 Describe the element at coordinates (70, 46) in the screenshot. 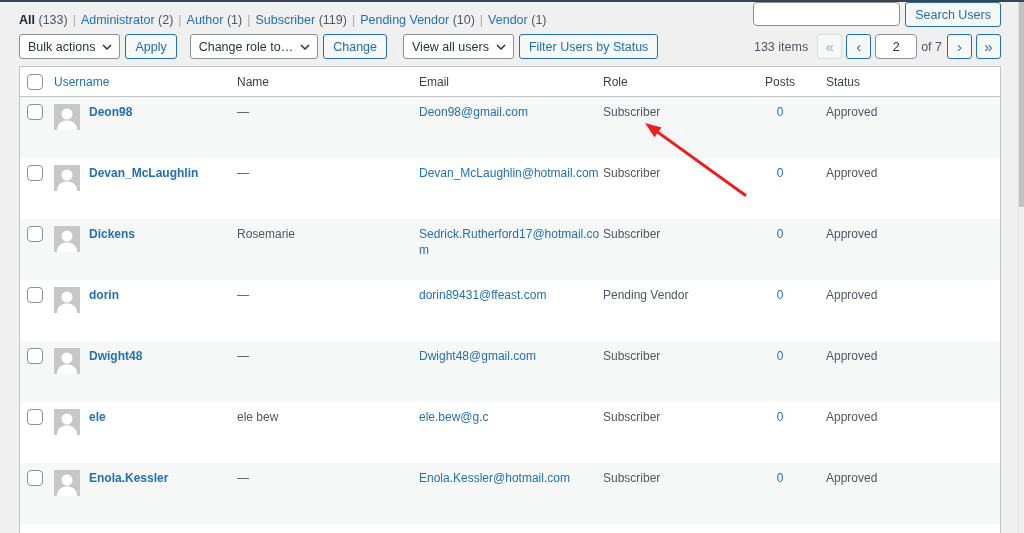

I see `bulk-actions-select: Bulk actions` at that location.